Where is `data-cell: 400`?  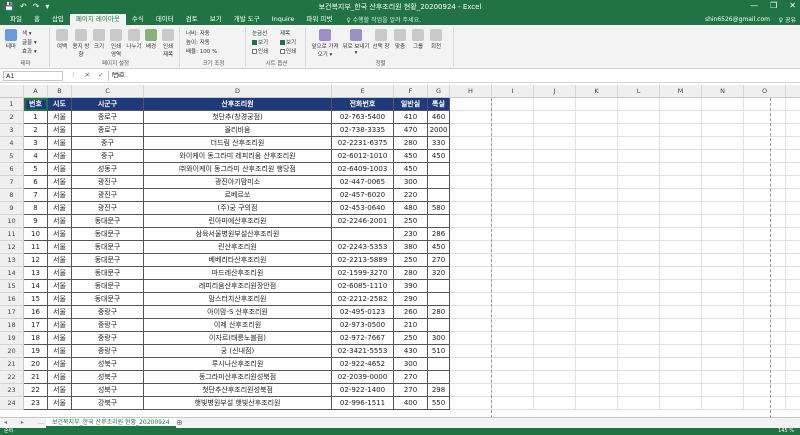 data-cell: 400 is located at coordinates (411, 403).